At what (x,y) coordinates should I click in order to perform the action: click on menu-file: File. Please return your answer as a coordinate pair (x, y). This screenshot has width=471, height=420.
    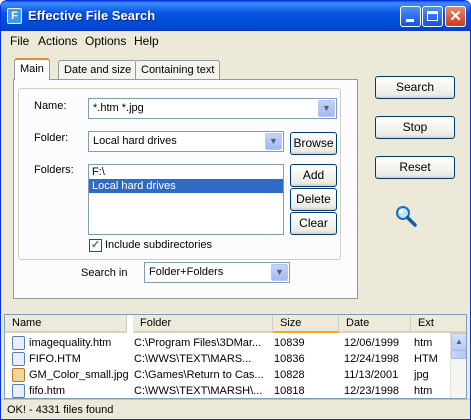
    Looking at the image, I should click on (19, 41).